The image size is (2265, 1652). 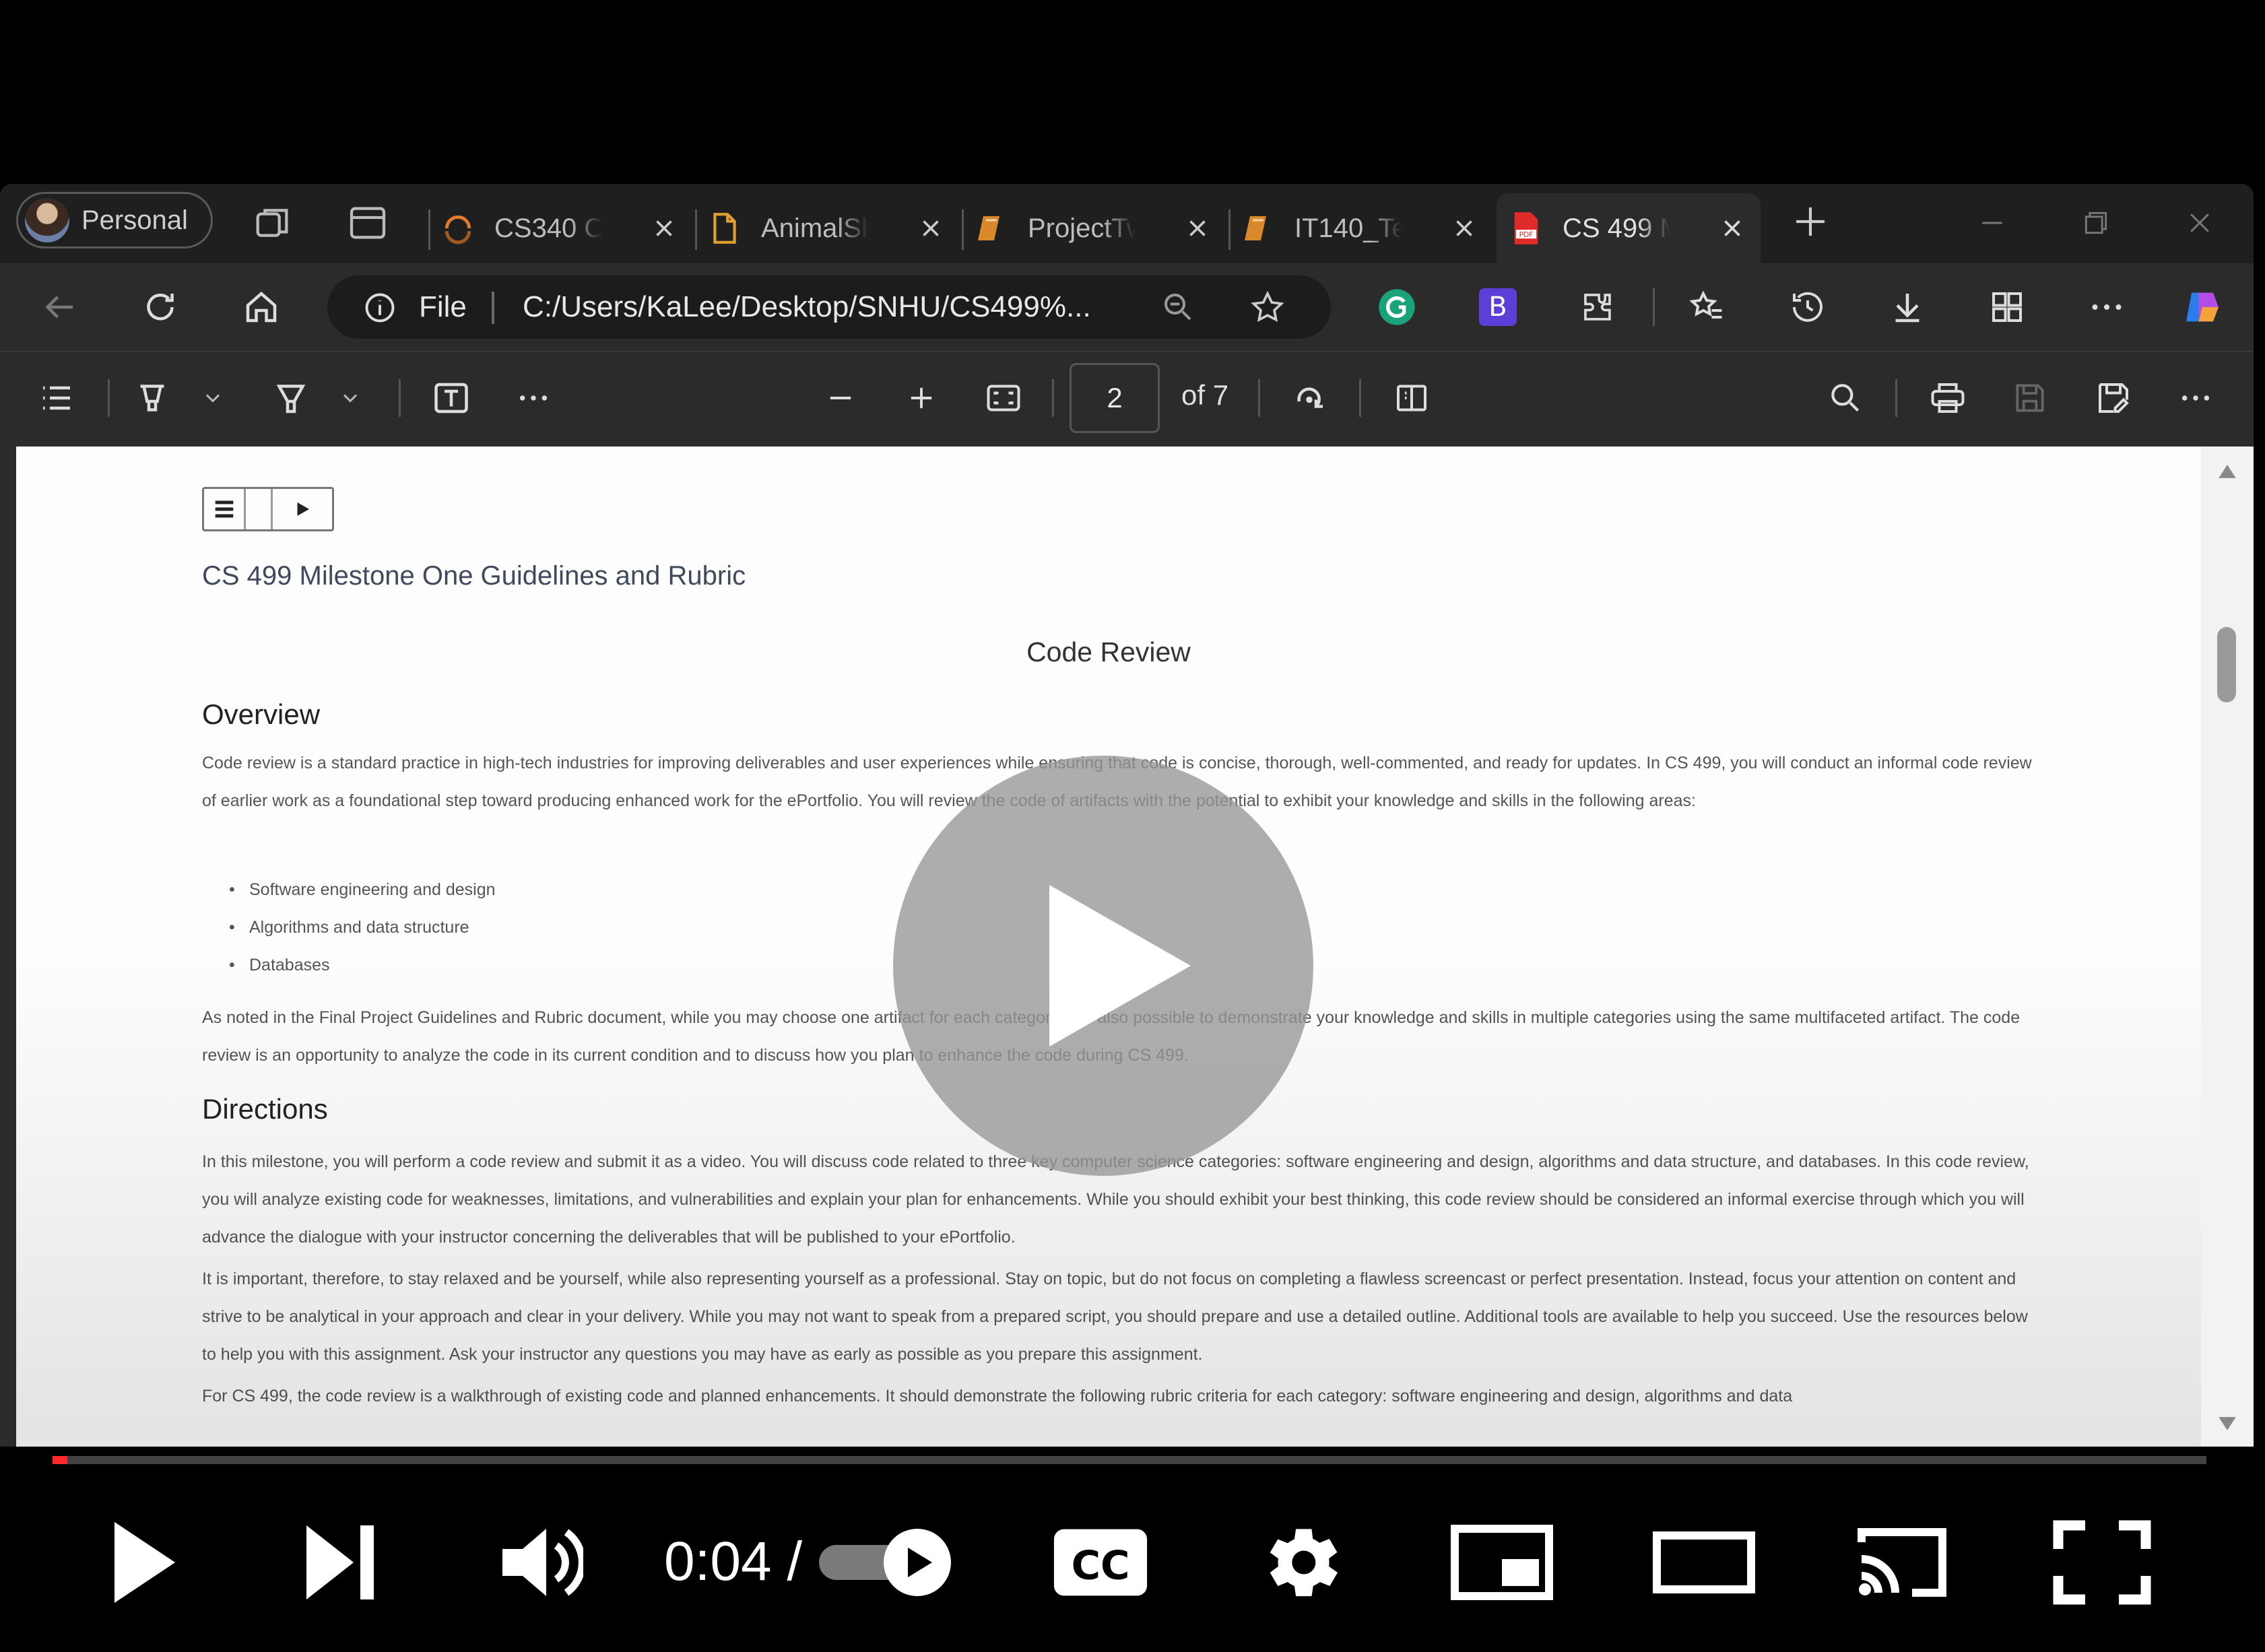 What do you see at coordinates (259, 509) in the screenshot?
I see `widget-spacer` at bounding box center [259, 509].